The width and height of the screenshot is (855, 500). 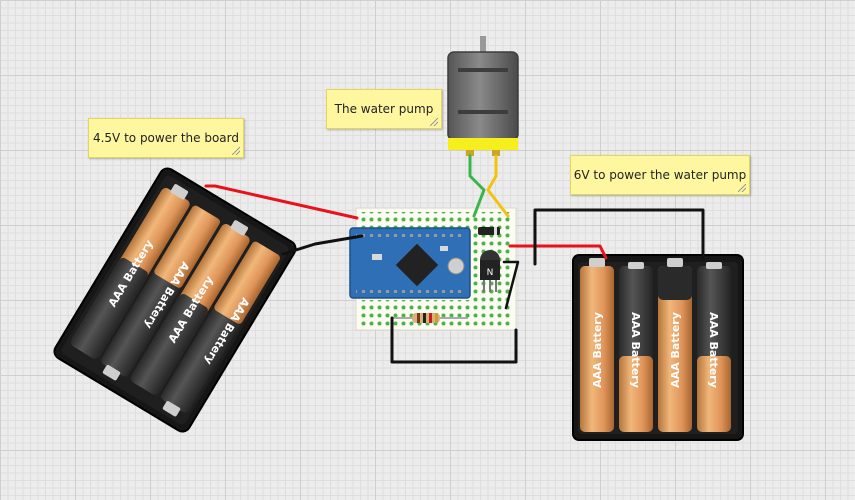 What do you see at coordinates (483, 96) in the screenshot?
I see `water-pump-motor` at bounding box center [483, 96].